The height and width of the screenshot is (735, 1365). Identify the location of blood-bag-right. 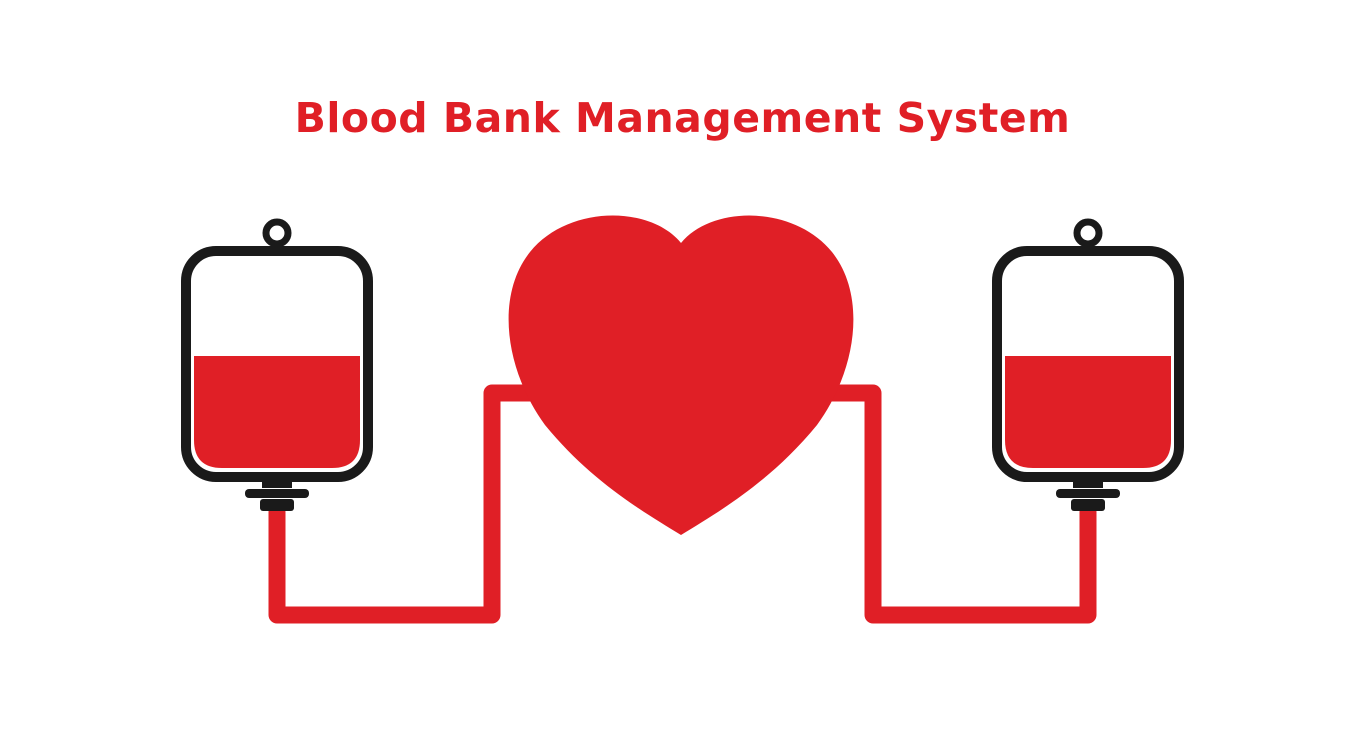
(1088, 364).